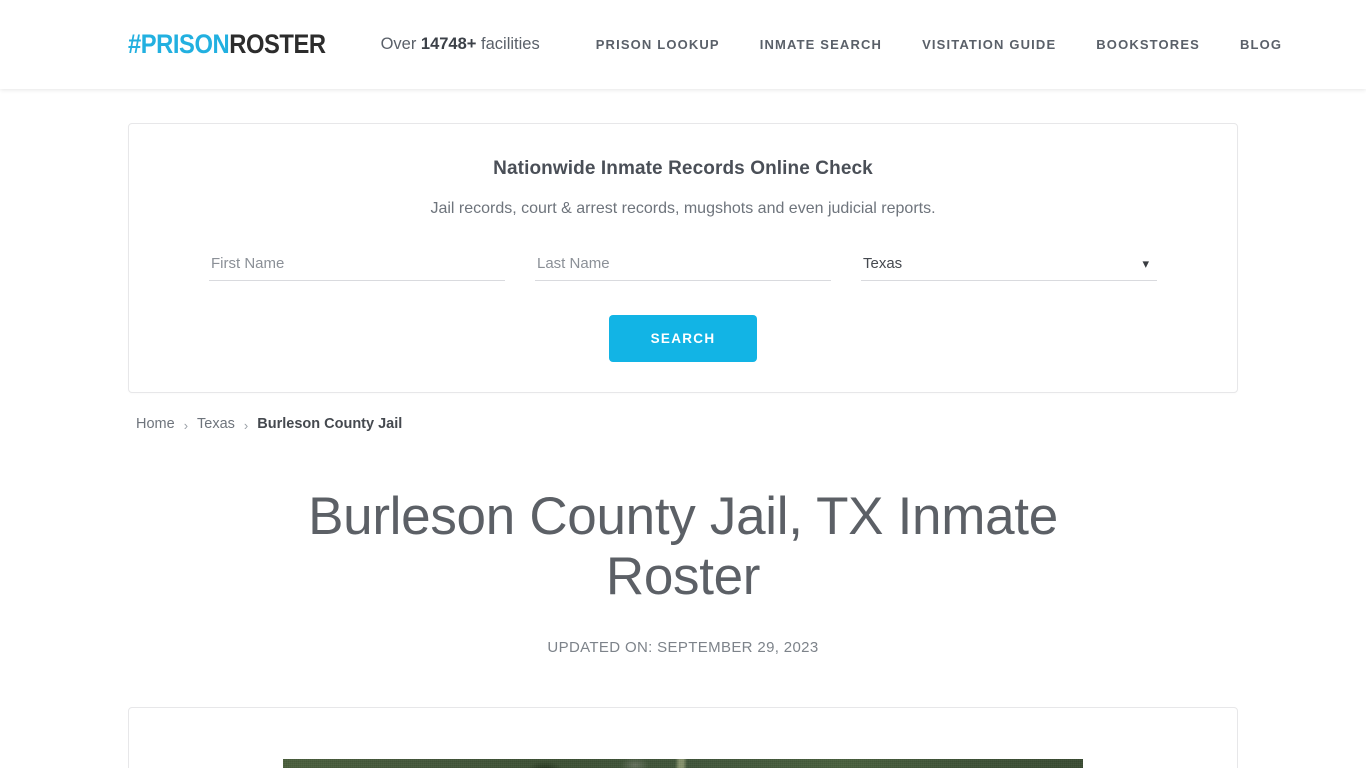 The height and width of the screenshot is (768, 1366). I want to click on logo-hash-text: #PRISON, so click(179, 44).